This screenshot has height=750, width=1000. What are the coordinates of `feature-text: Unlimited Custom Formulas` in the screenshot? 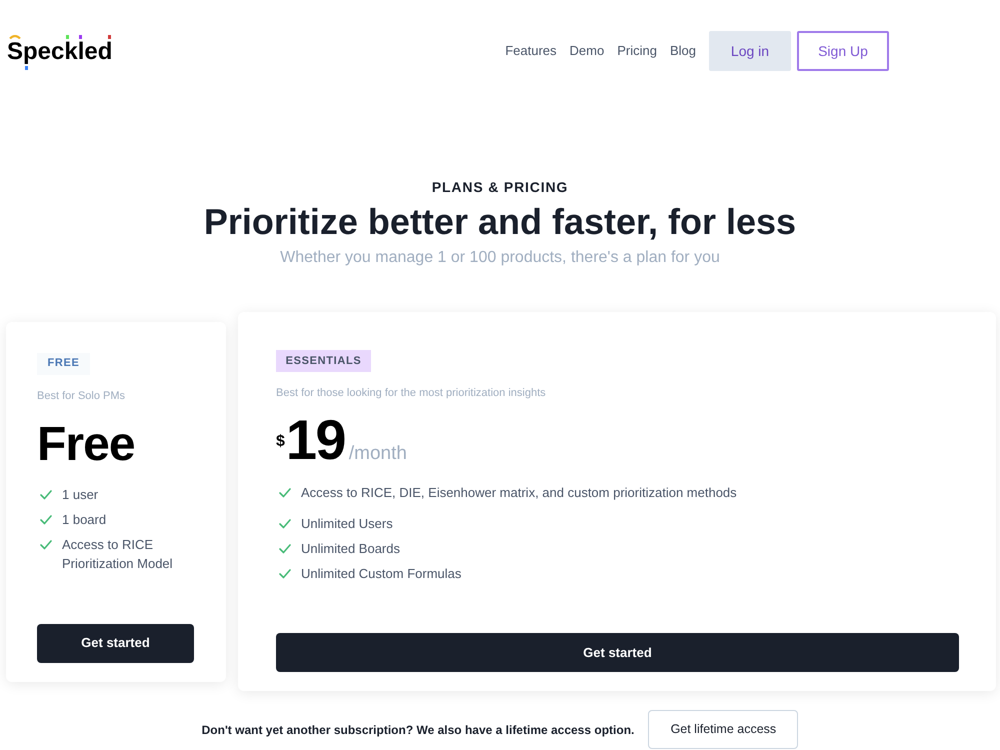 It's located at (381, 573).